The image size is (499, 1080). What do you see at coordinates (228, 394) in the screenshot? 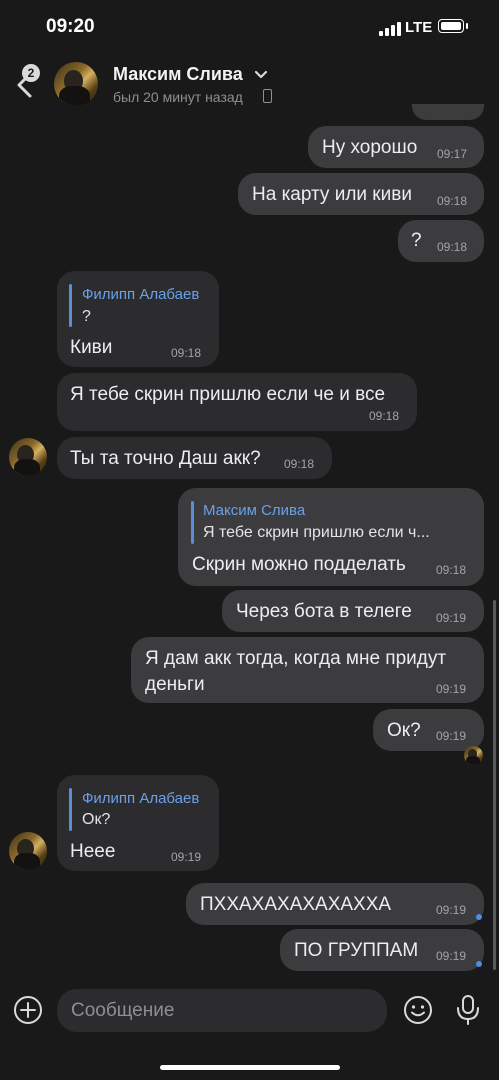
I see `message-text: Я тебе скрин пришлю если че и все` at bounding box center [228, 394].